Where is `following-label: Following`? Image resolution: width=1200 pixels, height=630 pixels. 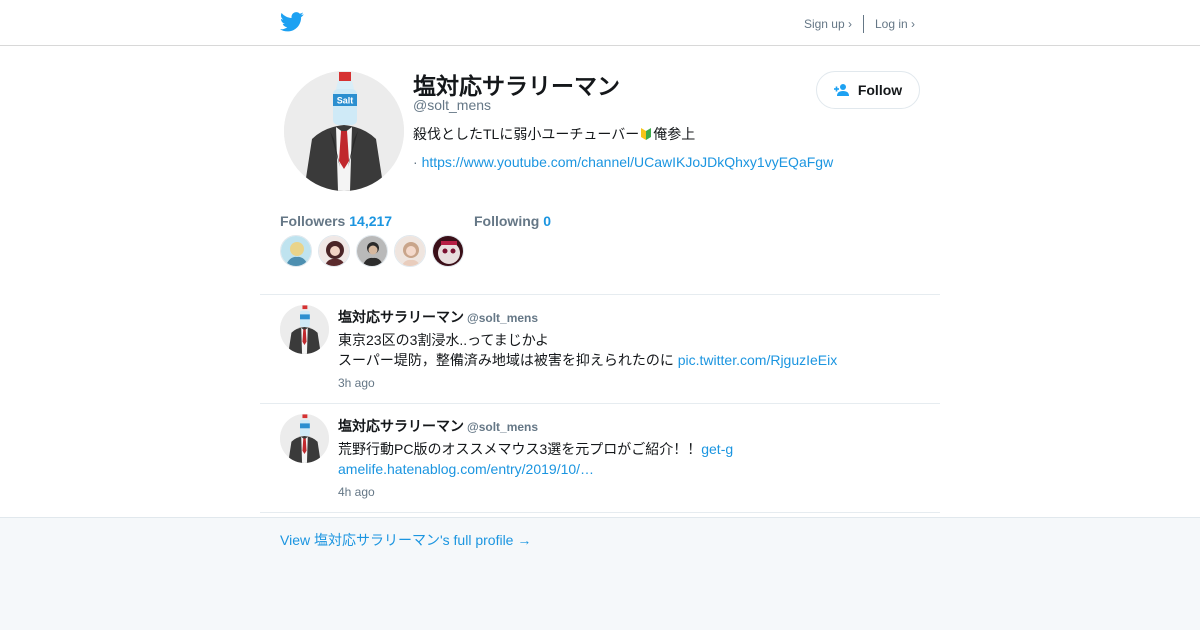
following-label: Following is located at coordinates (507, 221).